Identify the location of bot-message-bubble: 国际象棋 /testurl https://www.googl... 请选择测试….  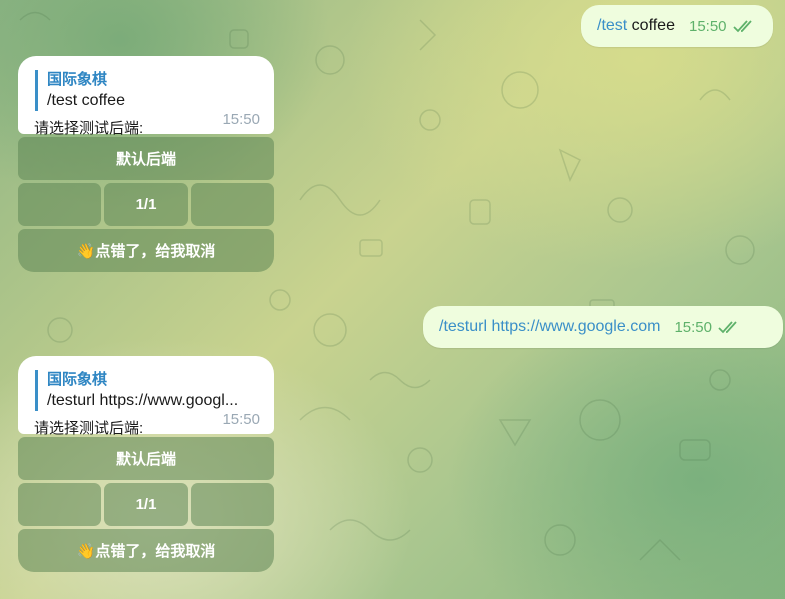
(146, 396).